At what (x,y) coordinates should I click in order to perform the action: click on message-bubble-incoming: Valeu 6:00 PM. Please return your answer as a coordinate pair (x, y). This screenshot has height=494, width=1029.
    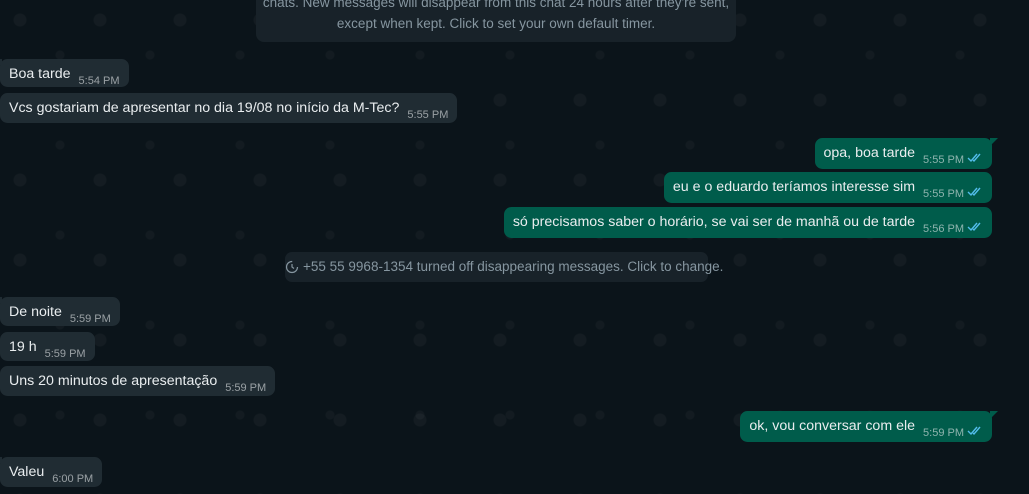
    Looking at the image, I should click on (51, 472).